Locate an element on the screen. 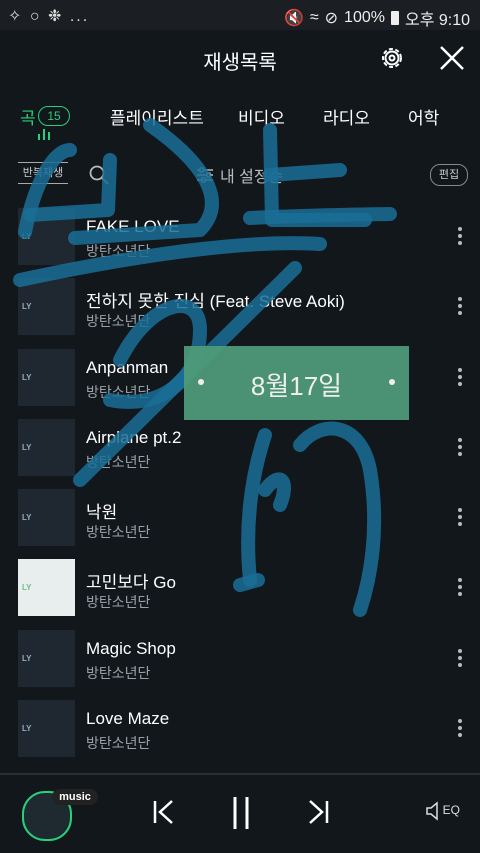 The height and width of the screenshot is (853, 480). song-title: FAKE LOVE is located at coordinates (133, 226).